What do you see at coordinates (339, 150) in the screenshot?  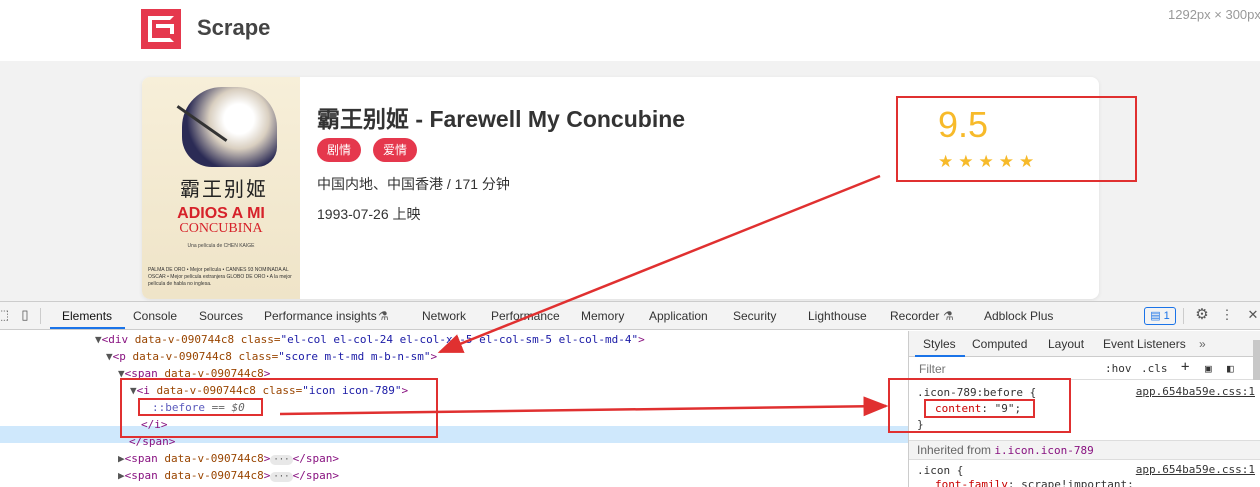 I see `tag-genre-drama: 剧情` at bounding box center [339, 150].